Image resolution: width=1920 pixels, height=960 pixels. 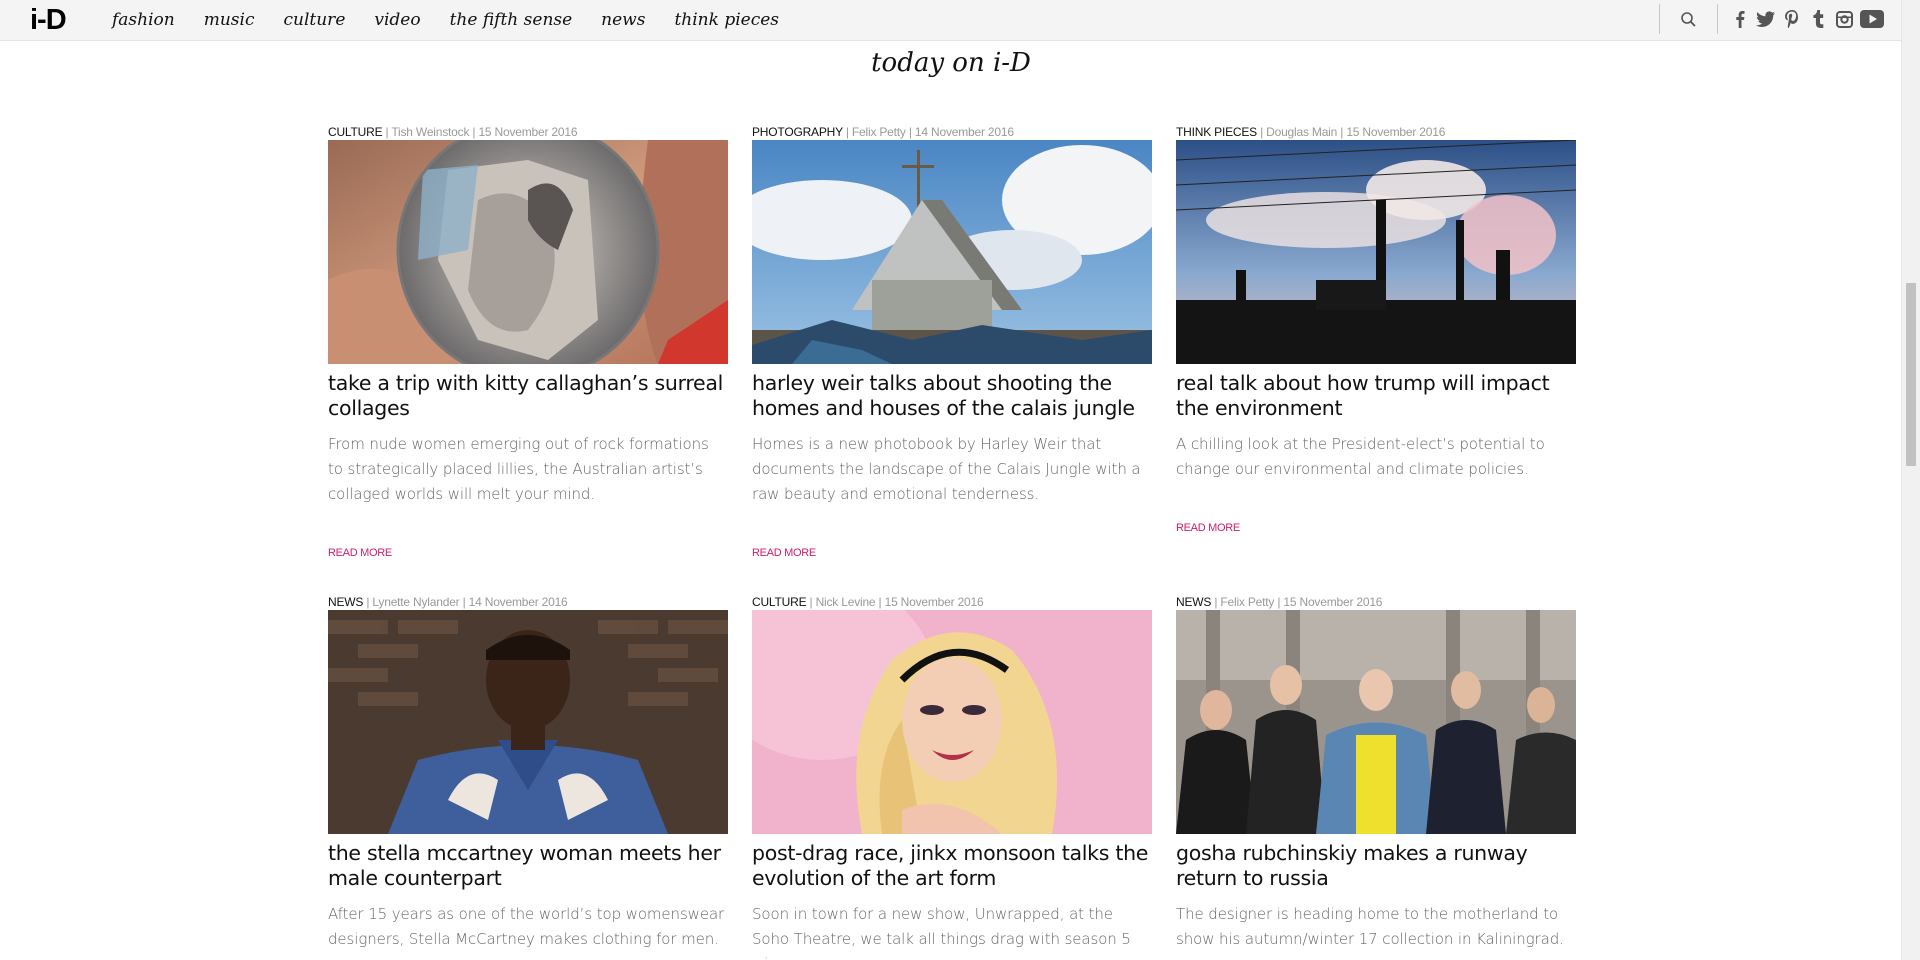 I want to click on nav-item-think-pieces: think pieces, so click(x=726, y=20).